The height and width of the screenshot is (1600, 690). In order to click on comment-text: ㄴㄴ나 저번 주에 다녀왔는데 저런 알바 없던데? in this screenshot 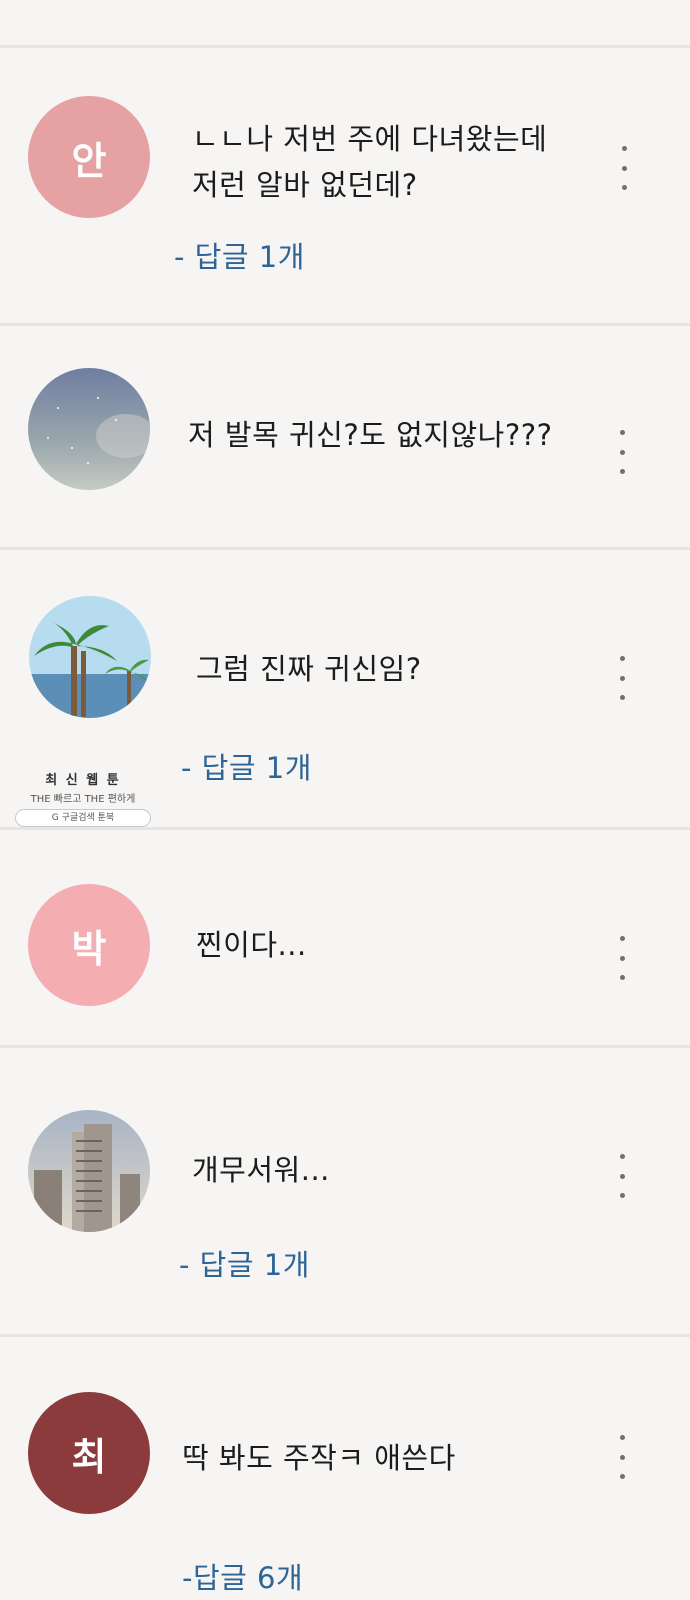, I will do `click(370, 162)`.